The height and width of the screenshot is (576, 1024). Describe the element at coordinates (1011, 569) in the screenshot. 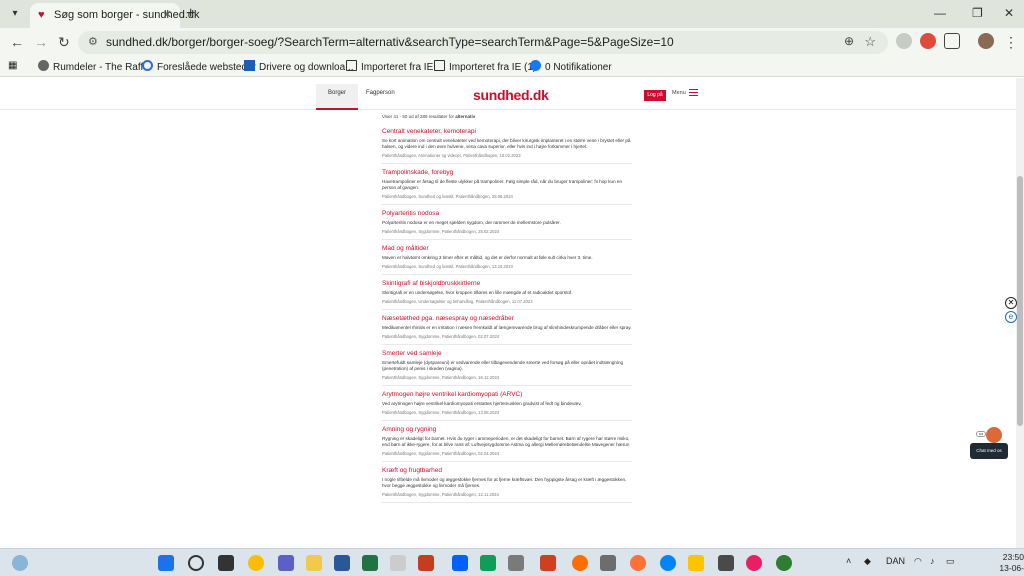

I see `date: 13-06-2026` at that location.